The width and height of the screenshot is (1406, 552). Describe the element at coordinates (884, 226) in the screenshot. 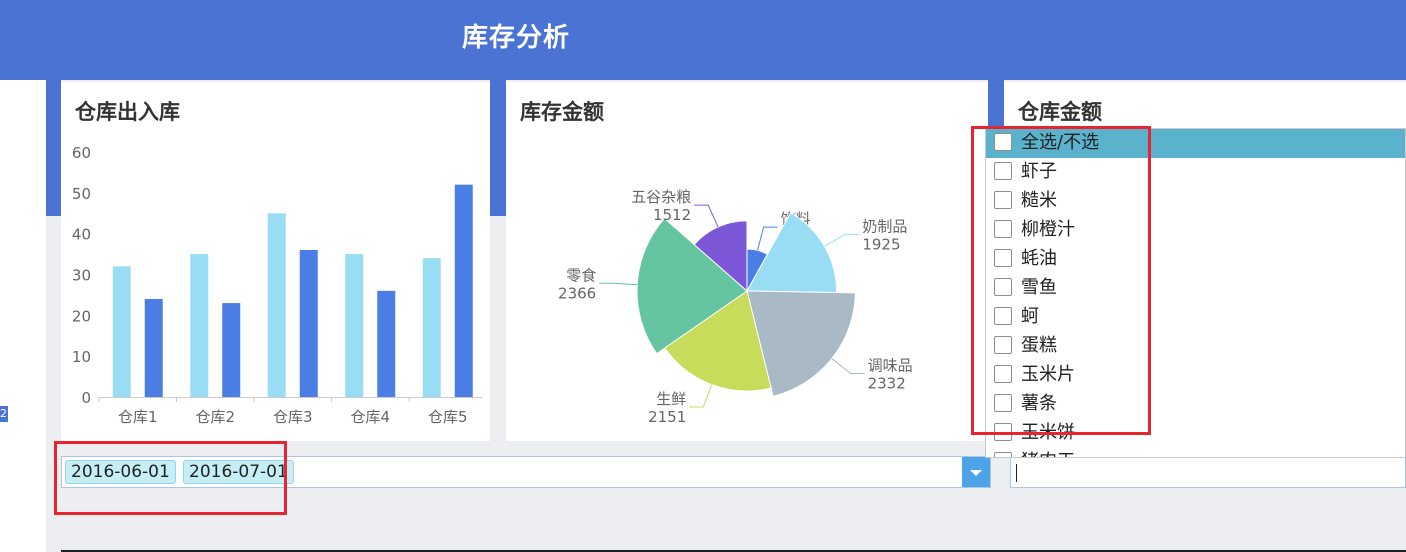

I see `pie-label: 奶制品` at that location.